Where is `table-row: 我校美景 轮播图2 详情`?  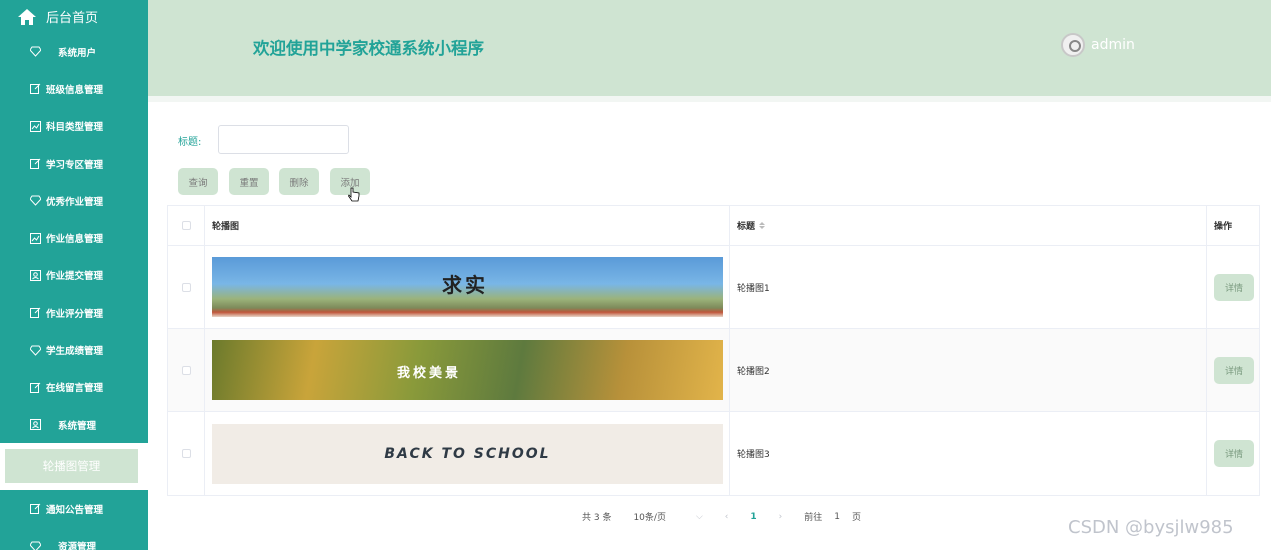 table-row: 我校美景 轮播图2 详情 is located at coordinates (713, 370).